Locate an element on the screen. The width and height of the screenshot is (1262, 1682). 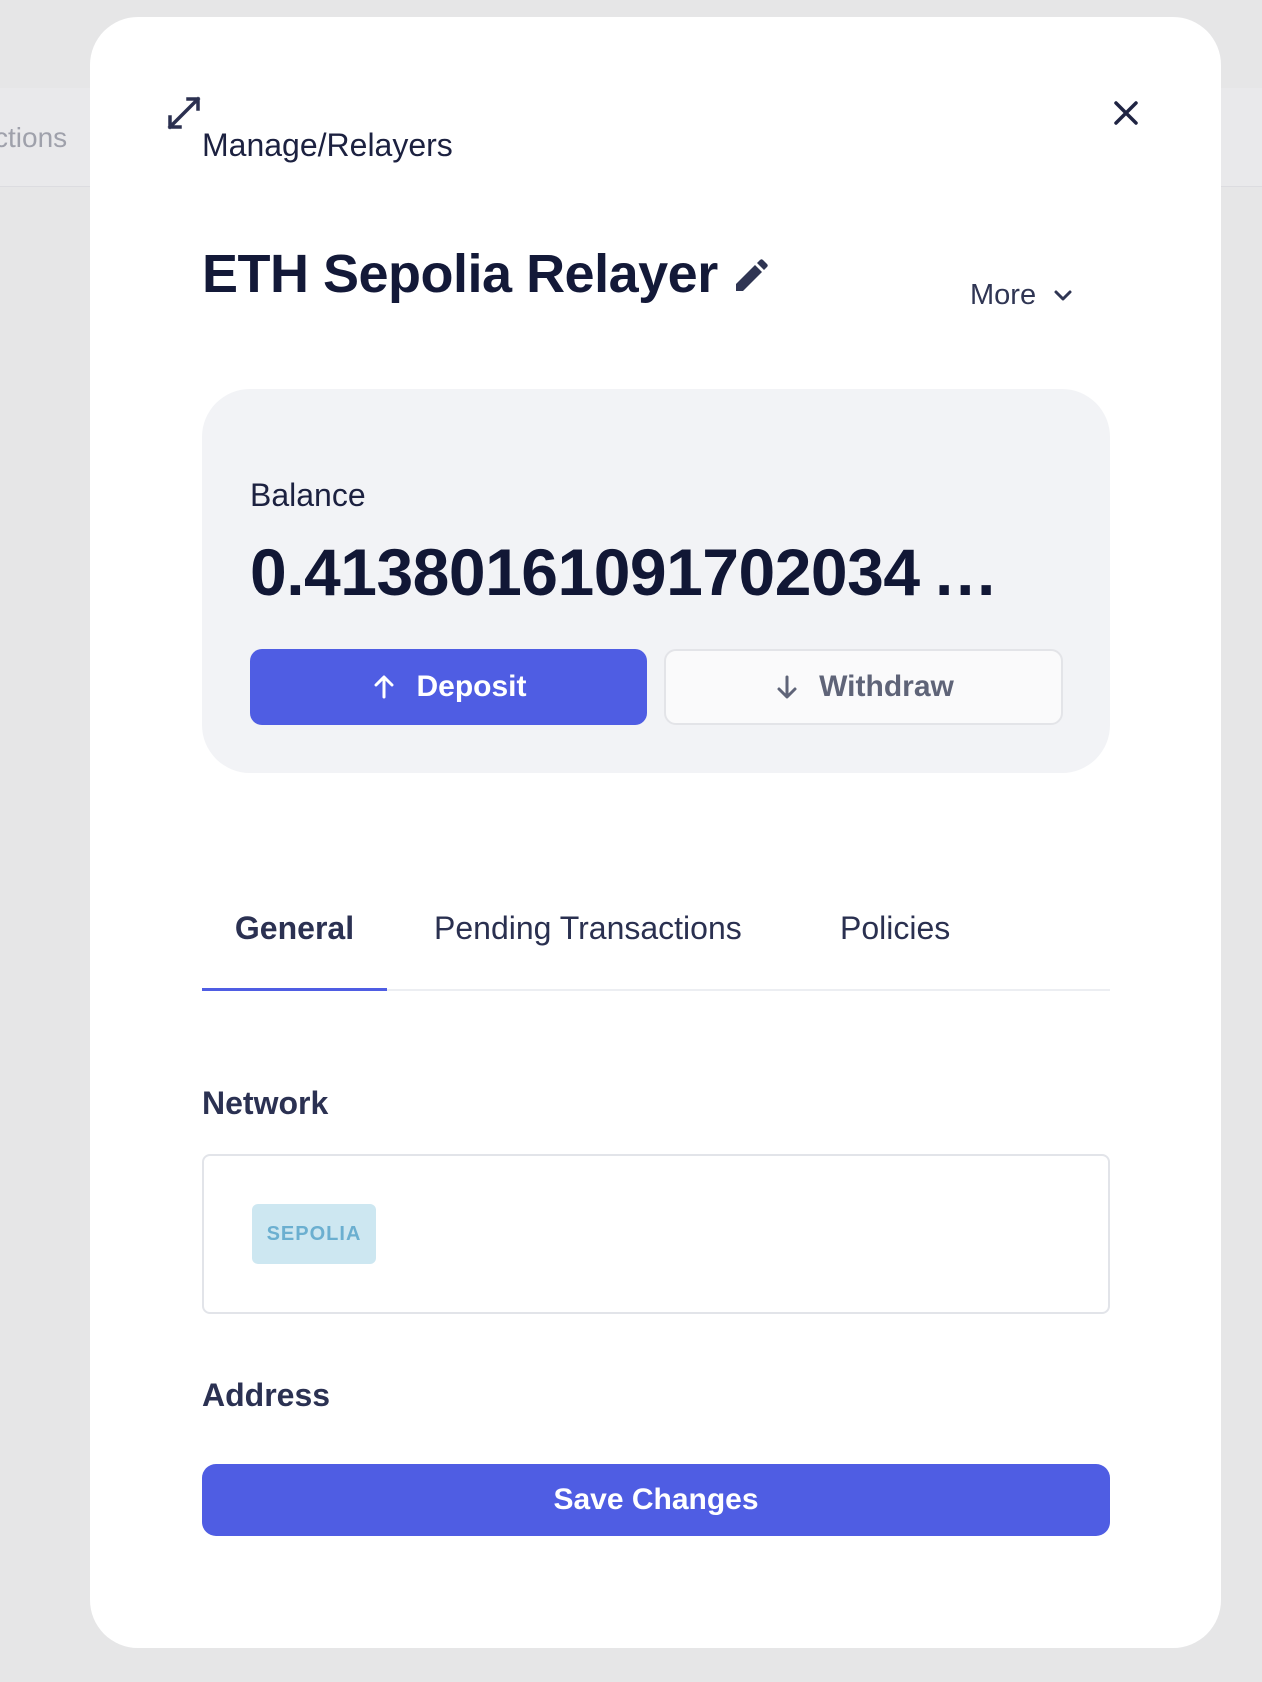
save-changes-button: Save Changes is located at coordinates (656, 1500).